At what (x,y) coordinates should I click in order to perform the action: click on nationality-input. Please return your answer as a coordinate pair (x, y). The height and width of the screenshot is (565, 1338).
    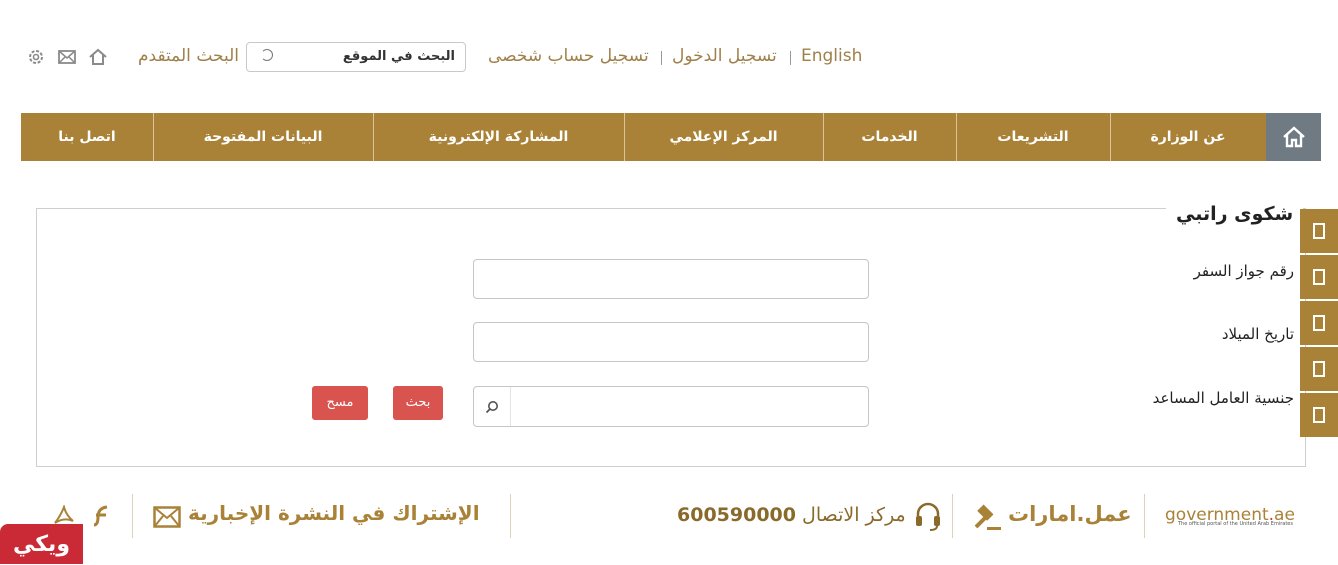
    Looking at the image, I should click on (671, 406).